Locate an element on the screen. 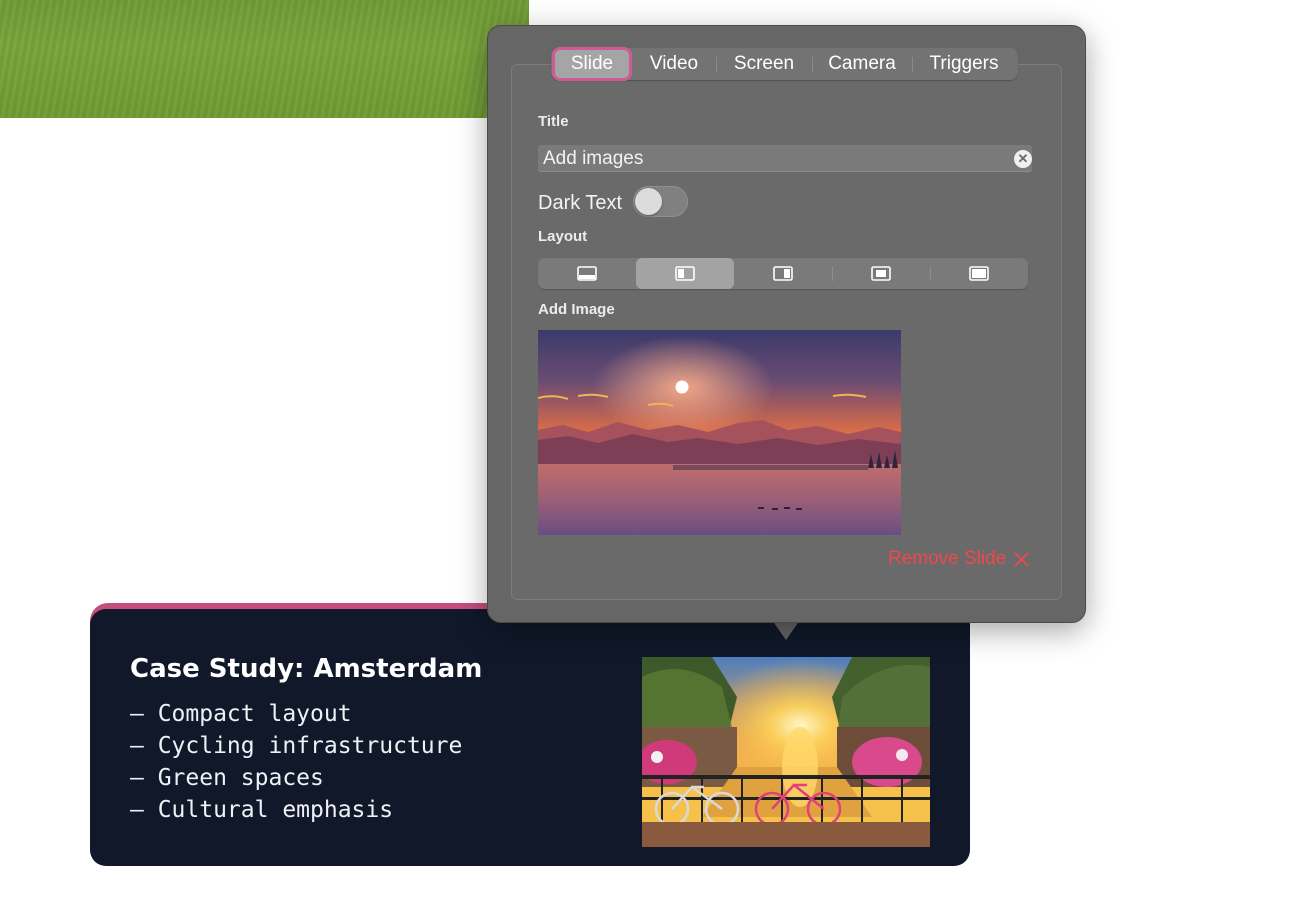 The image size is (1306, 922). right-panel-icon is located at coordinates (783, 273).